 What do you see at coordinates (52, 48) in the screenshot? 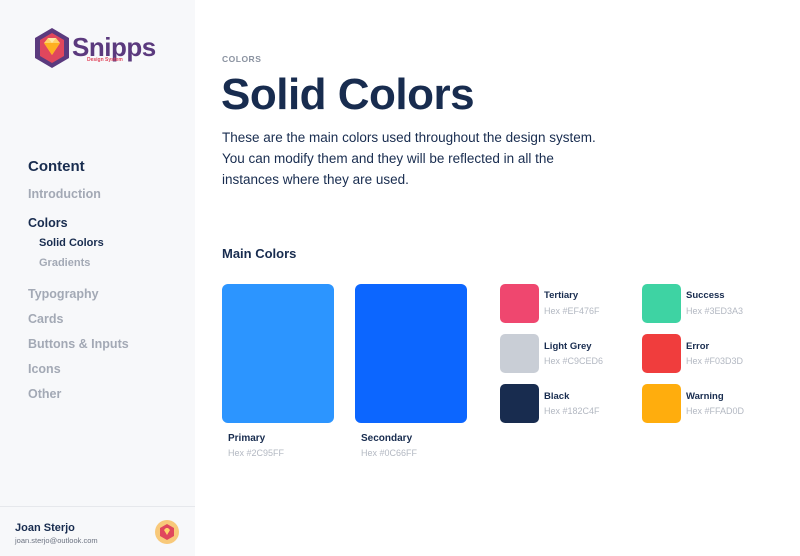
I see `sketch-logo-icon` at bounding box center [52, 48].